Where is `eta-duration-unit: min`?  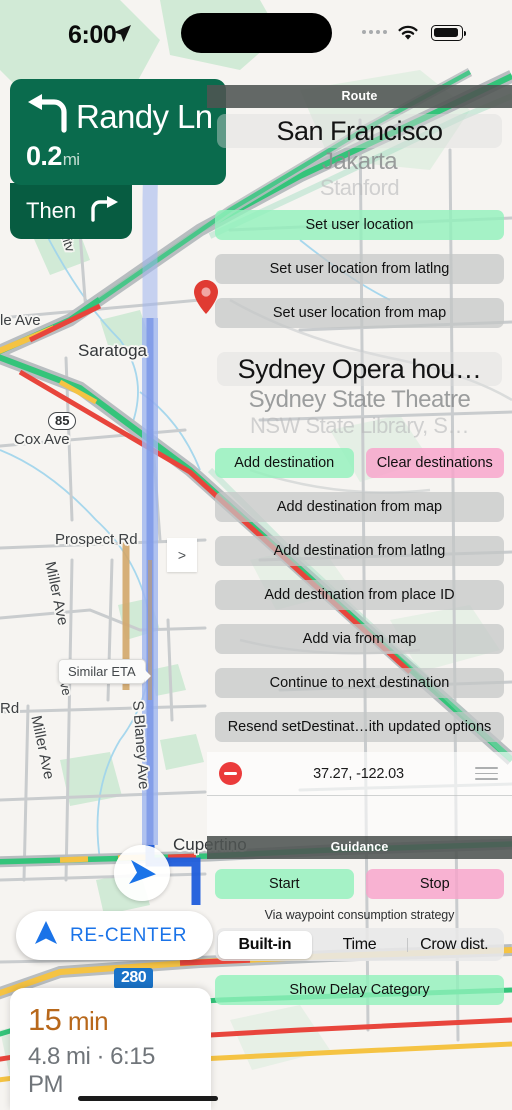 eta-duration-unit: min is located at coordinates (85, 1021).